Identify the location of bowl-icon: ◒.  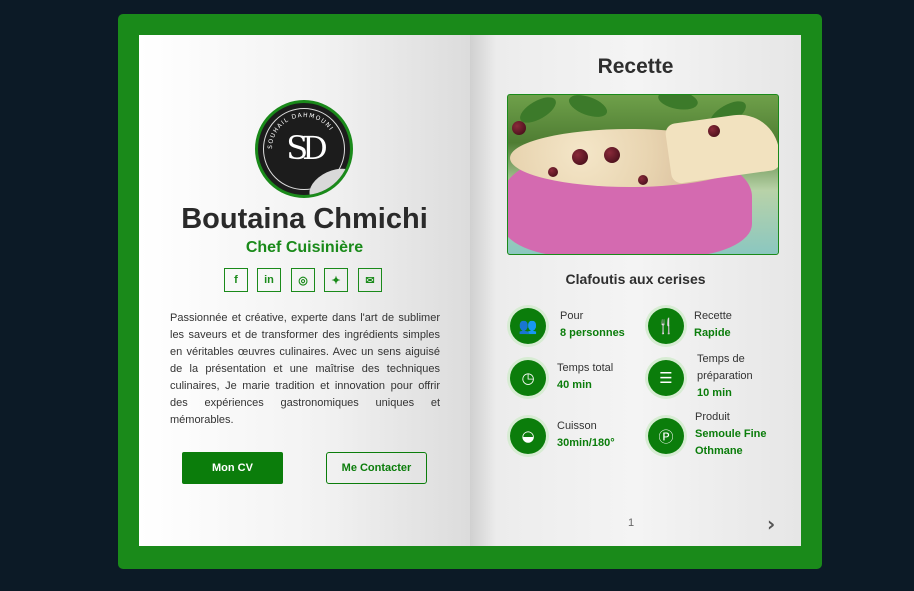
(528, 436).